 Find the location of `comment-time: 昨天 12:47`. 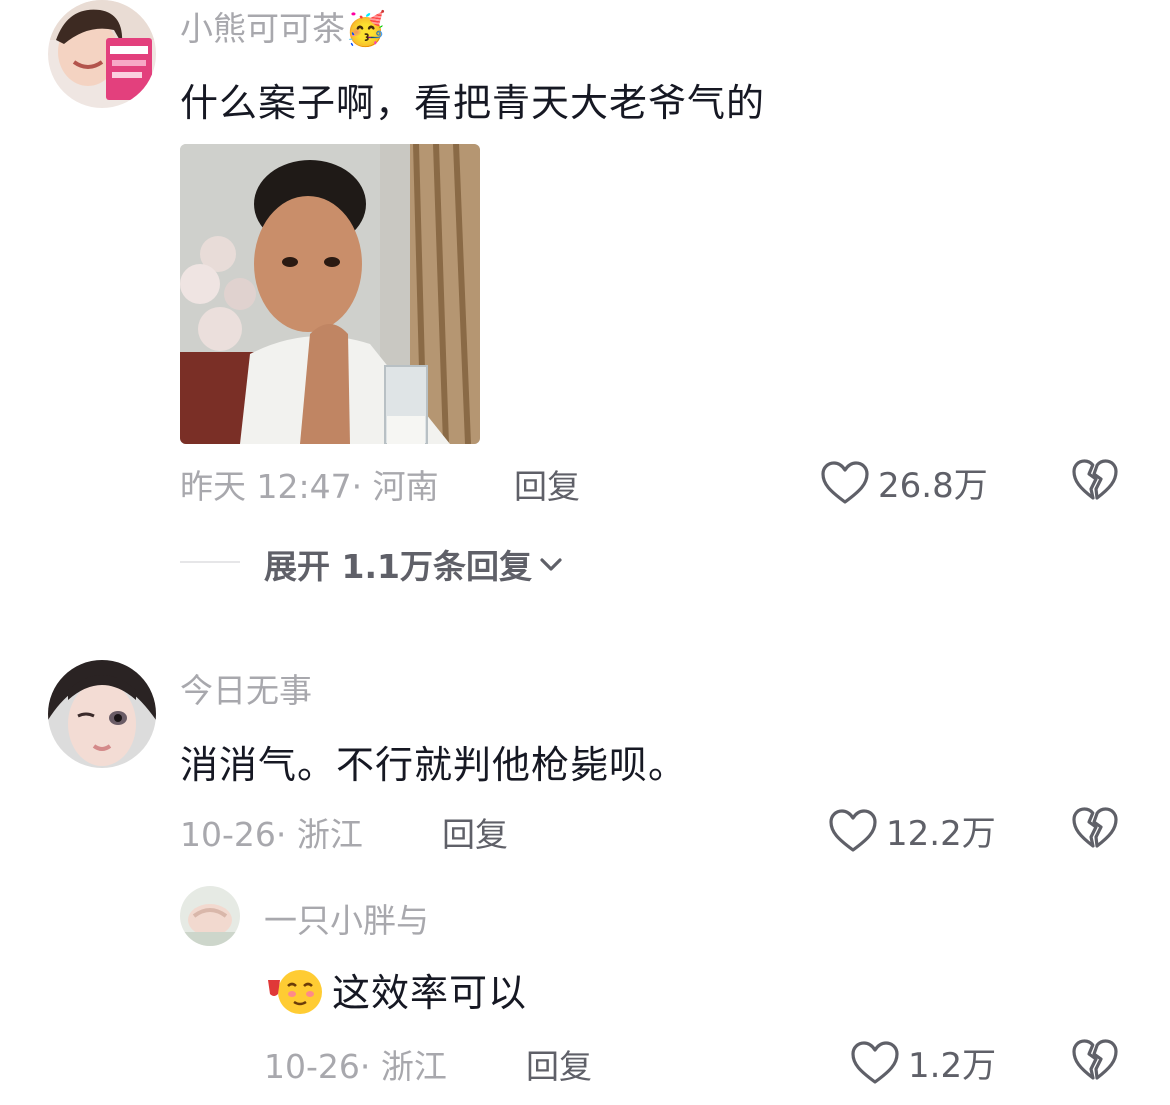

comment-time: 昨天 12:47 is located at coordinates (266, 486).